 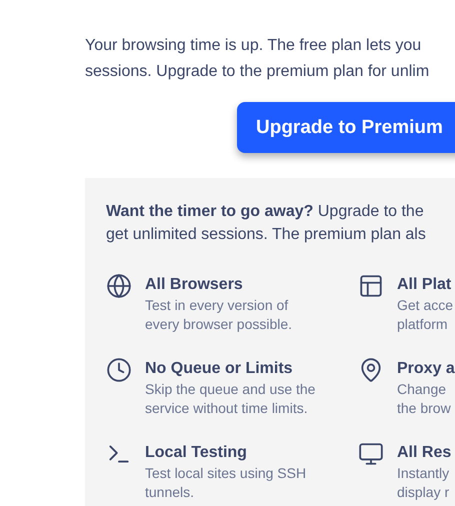 What do you see at coordinates (371, 286) in the screenshot?
I see `layout-icon` at bounding box center [371, 286].